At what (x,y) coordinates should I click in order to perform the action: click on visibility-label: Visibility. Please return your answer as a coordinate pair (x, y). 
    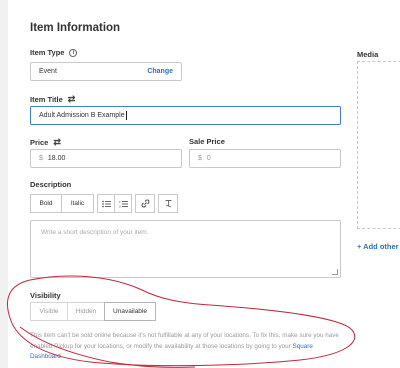
    Looking at the image, I should click on (45, 295).